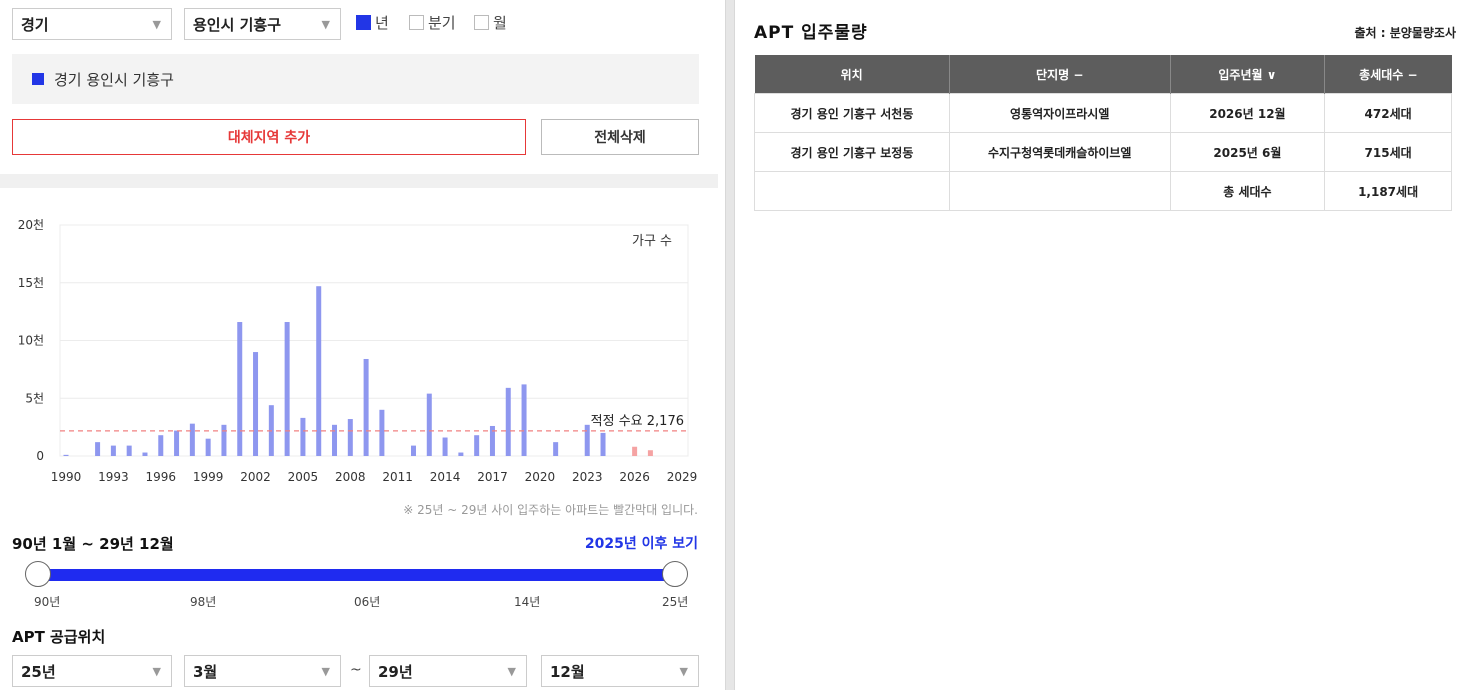  What do you see at coordinates (1247, 152) in the screenshot?
I see `table-cell: 2025년 6월` at bounding box center [1247, 152].